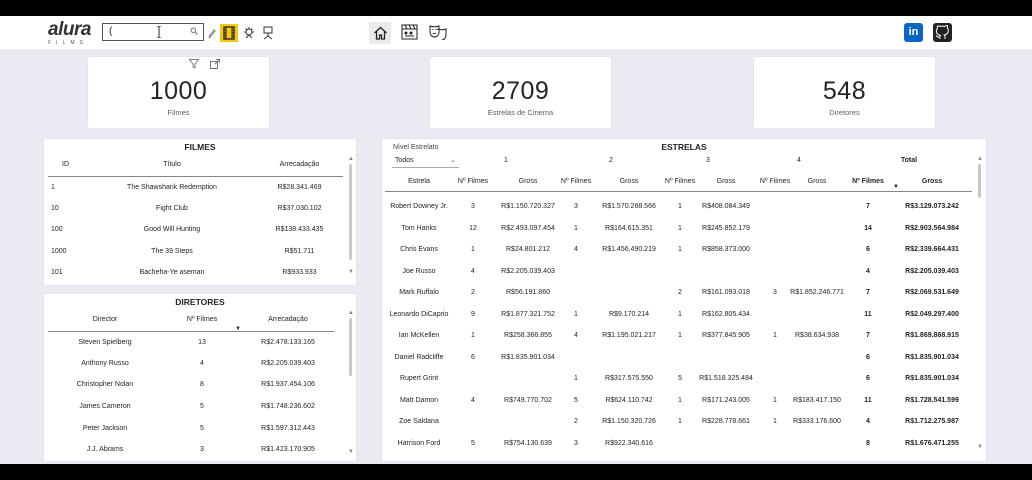  Describe the element at coordinates (212, 34) in the screenshot. I see `pencil-icon` at that location.